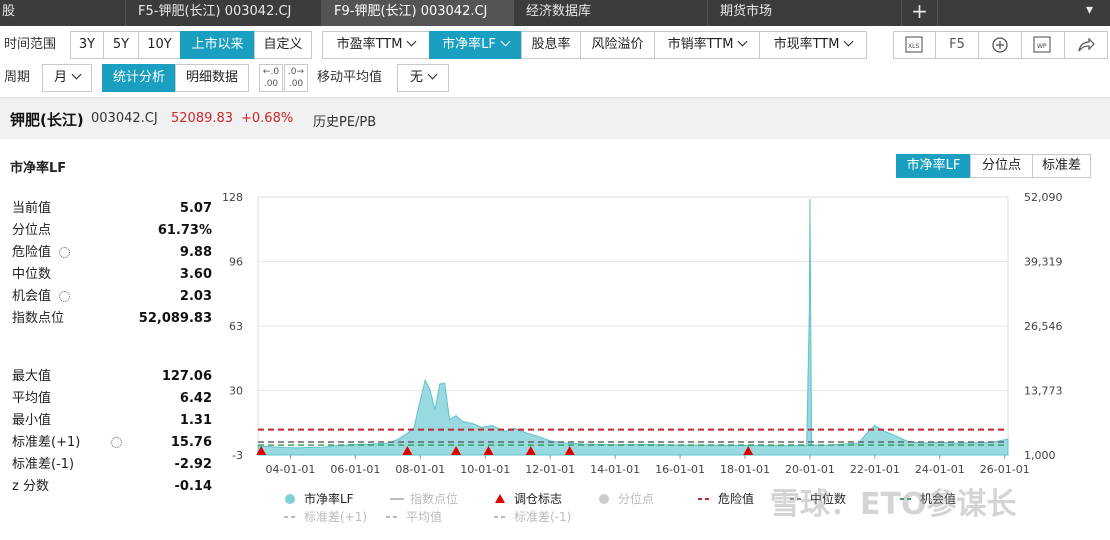  I want to click on security-code: 003042.CJ, so click(124, 118).